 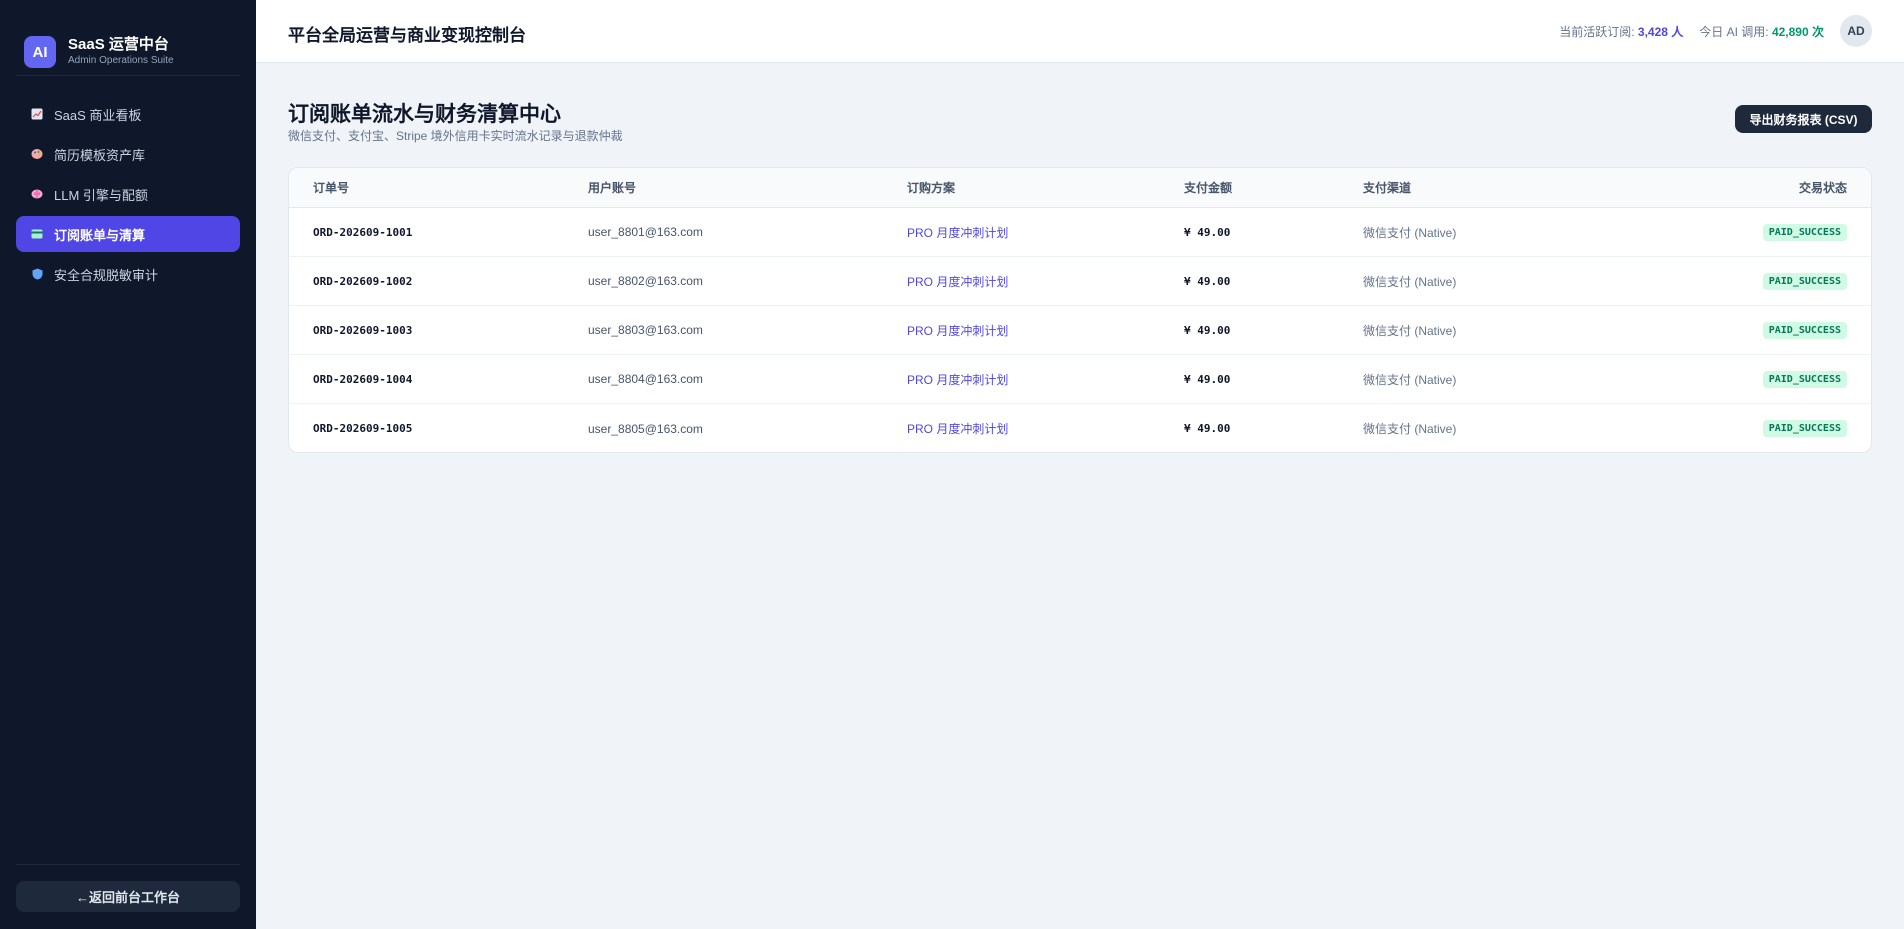 I want to click on sidebar-item-security: 安全合规脱敏审计, so click(x=128, y=274).